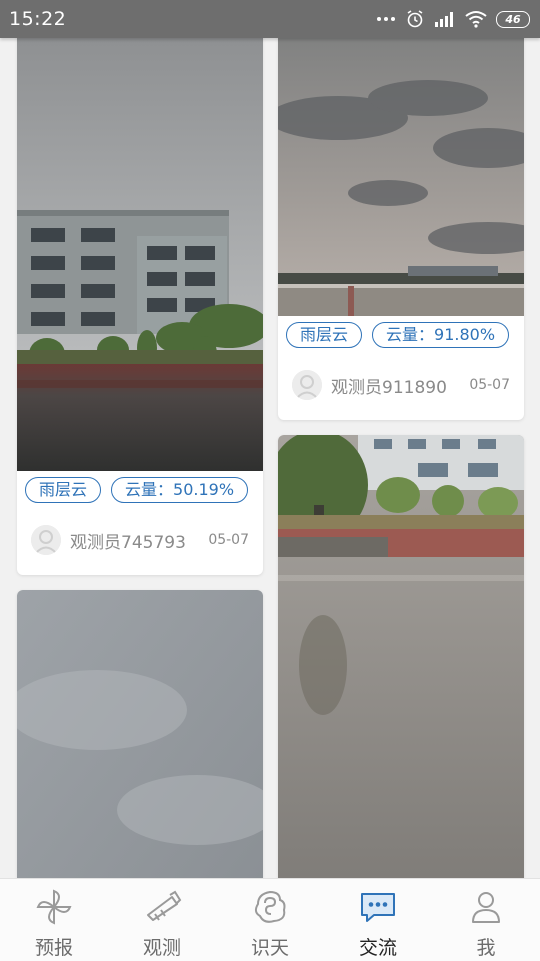 This screenshot has width=540, height=961. What do you see at coordinates (270, 907) in the screenshot?
I see `cloud-swirl-icon` at bounding box center [270, 907].